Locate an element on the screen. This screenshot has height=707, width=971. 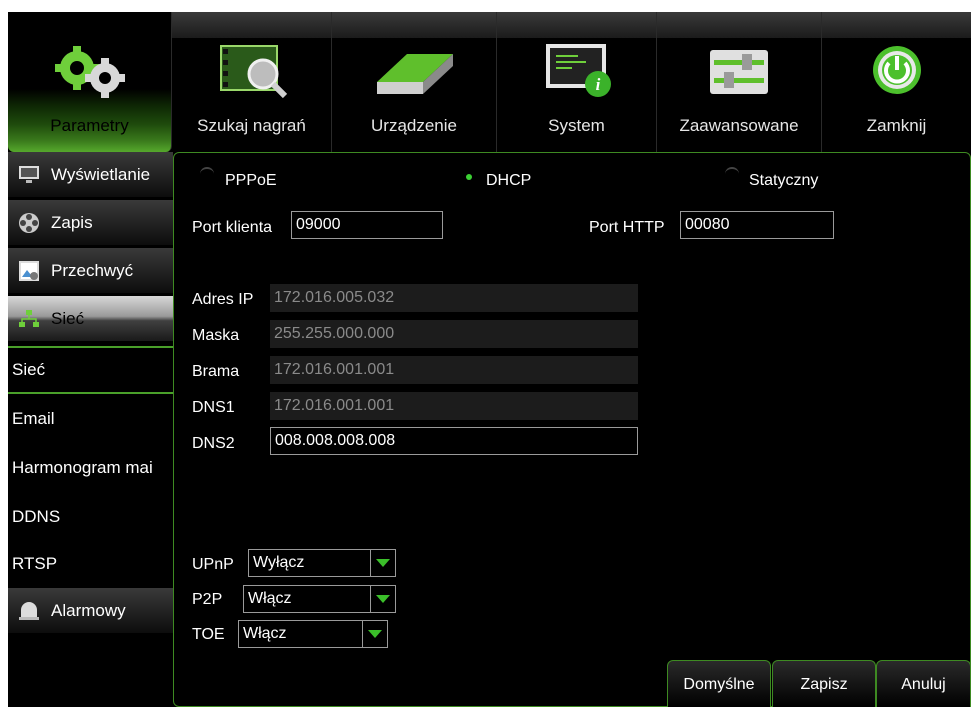
menu-label: Szukaj nagrań is located at coordinates (251, 125).